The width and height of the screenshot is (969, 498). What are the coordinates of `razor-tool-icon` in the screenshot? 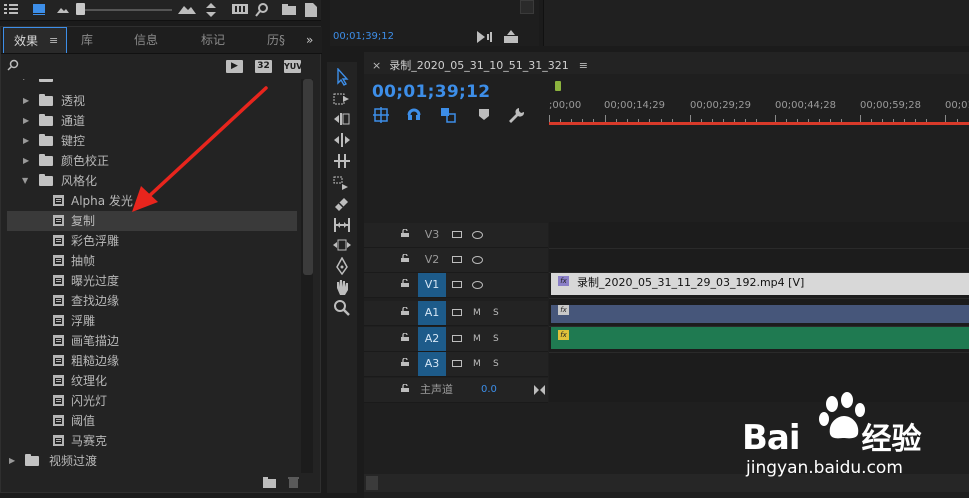 It's located at (342, 204).